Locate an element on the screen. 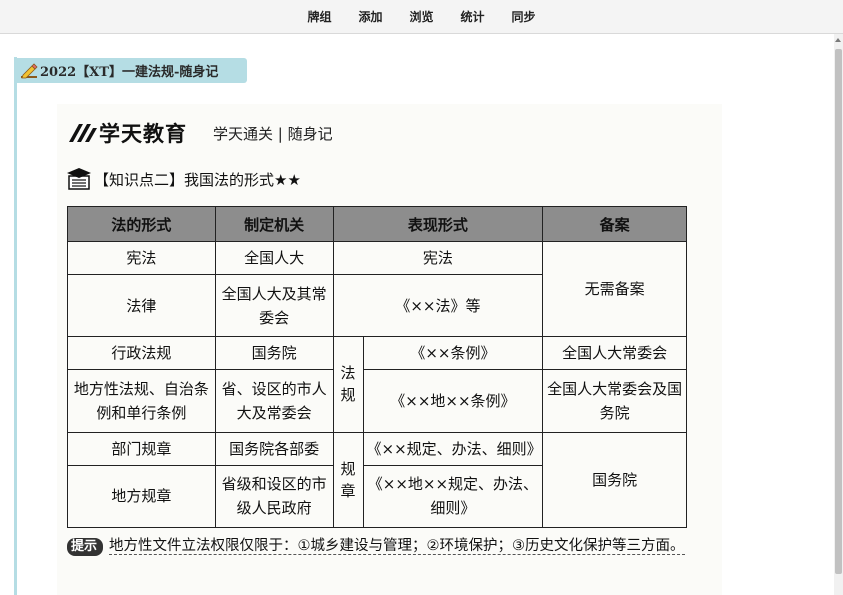 This screenshot has width=843, height=595. brand-name: 学天教育 is located at coordinates (143, 134).